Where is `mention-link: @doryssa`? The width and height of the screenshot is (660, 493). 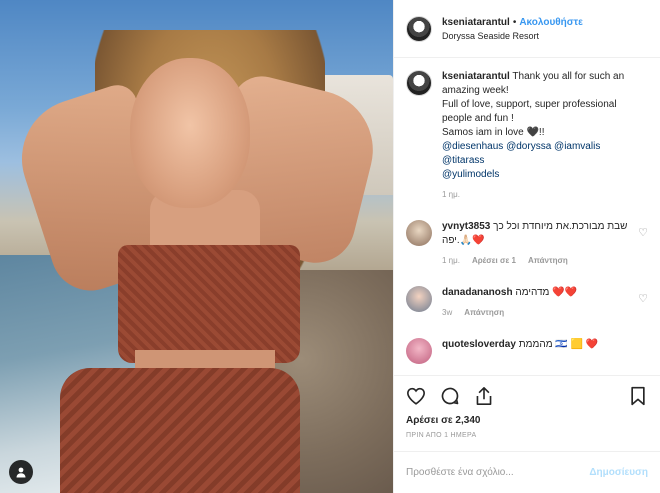 mention-link: @doryssa is located at coordinates (528, 146).